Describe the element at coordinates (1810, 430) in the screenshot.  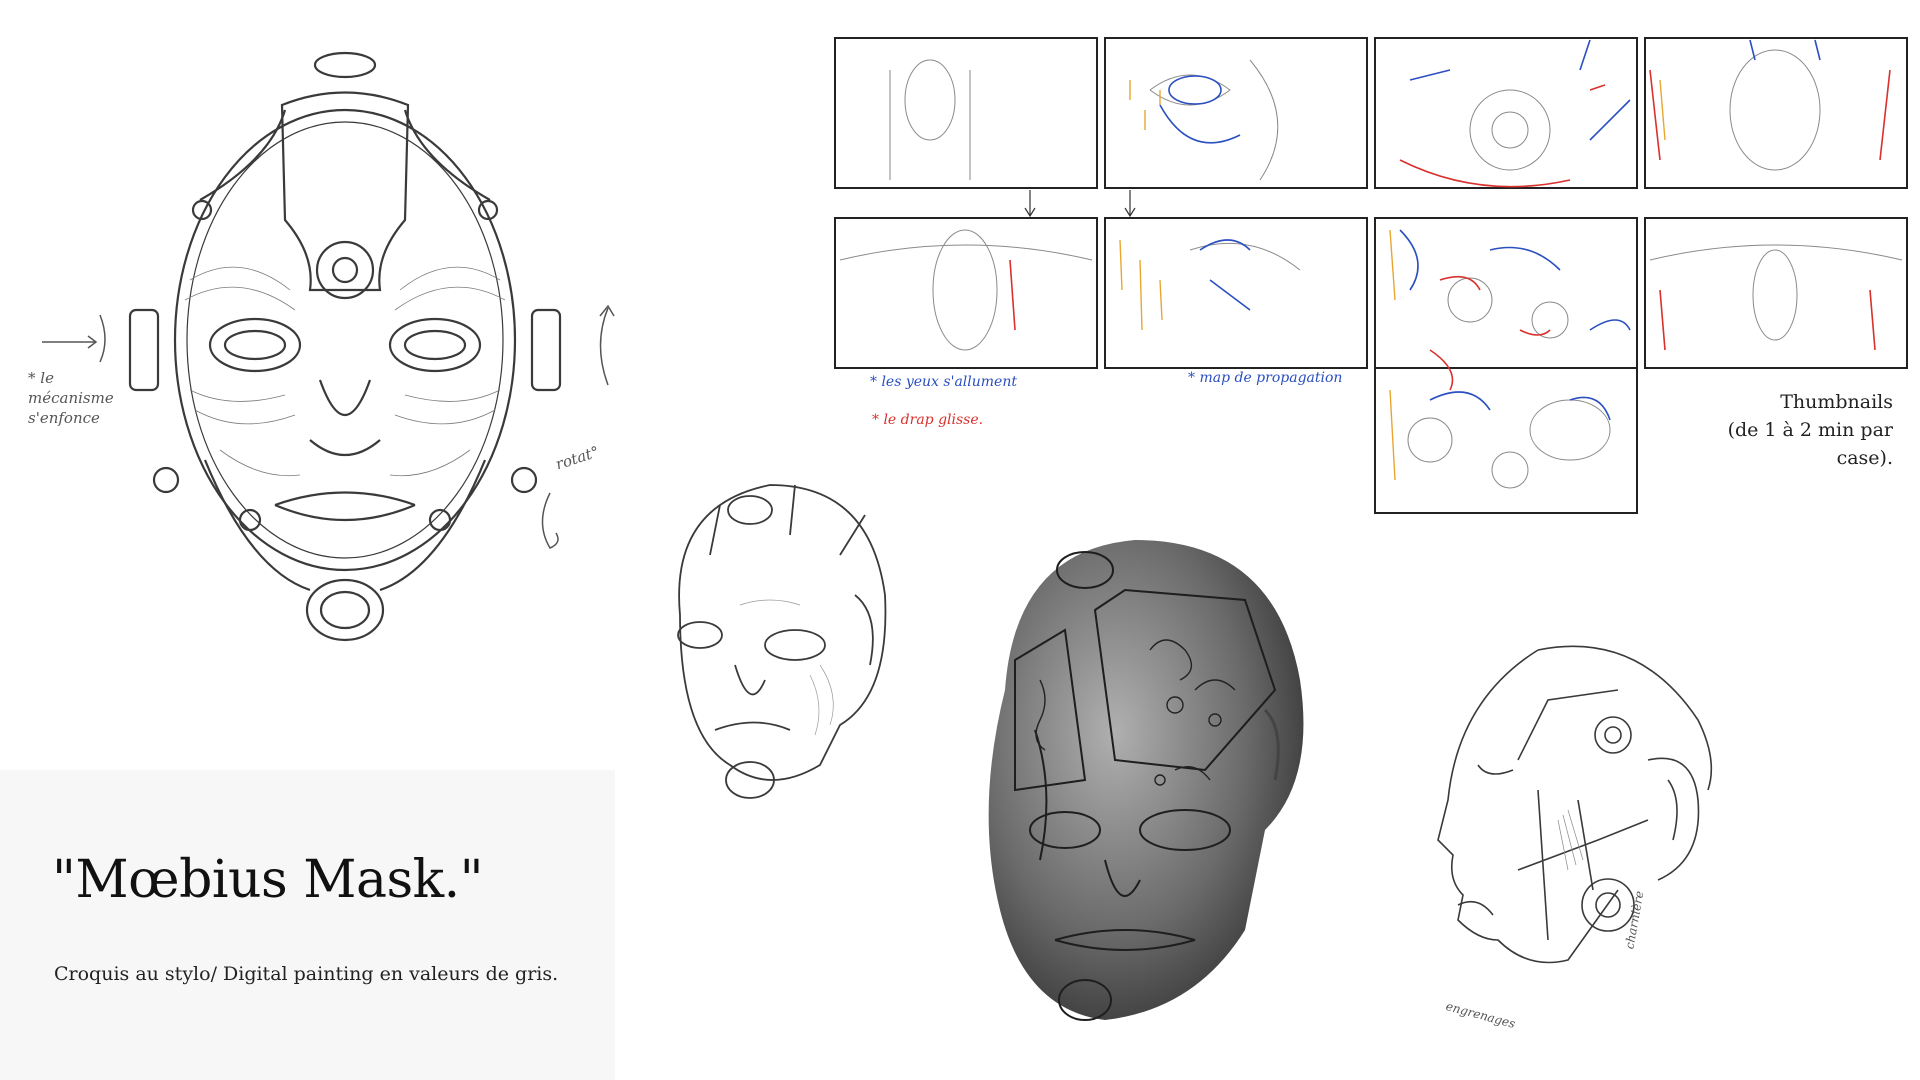
I see `thumbnails-caption: Thumbnails (de 1 à 2 min par case).` at that location.